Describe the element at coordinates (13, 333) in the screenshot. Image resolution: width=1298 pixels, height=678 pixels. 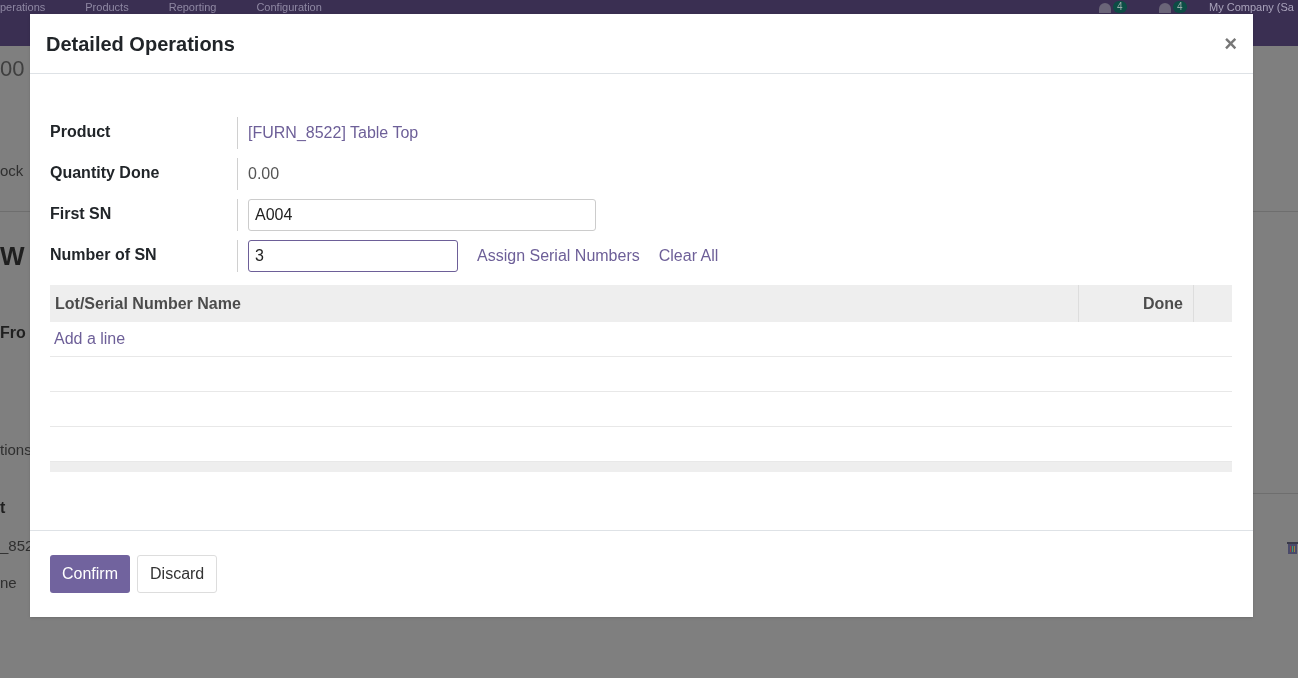
I see `page-text: Fro` at that location.